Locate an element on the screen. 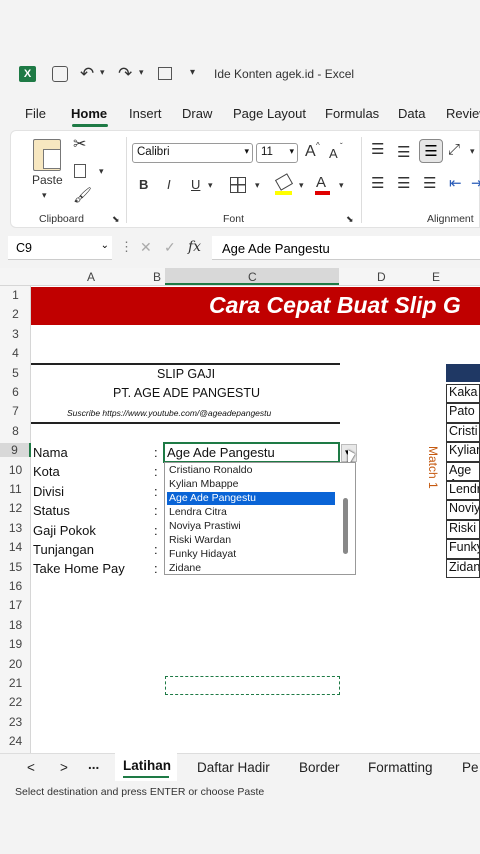  list-item: Kylian Mbappe is located at coordinates (251, 484).